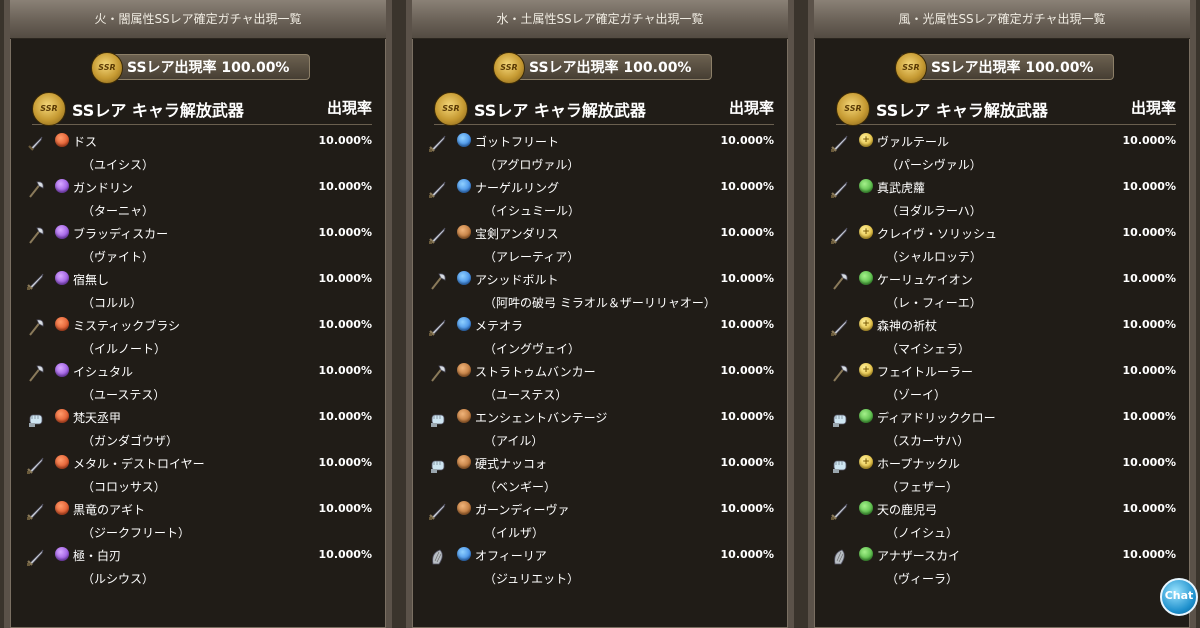  What do you see at coordinates (36, 143) in the screenshot?
I see `dagger-icon` at bounding box center [36, 143].